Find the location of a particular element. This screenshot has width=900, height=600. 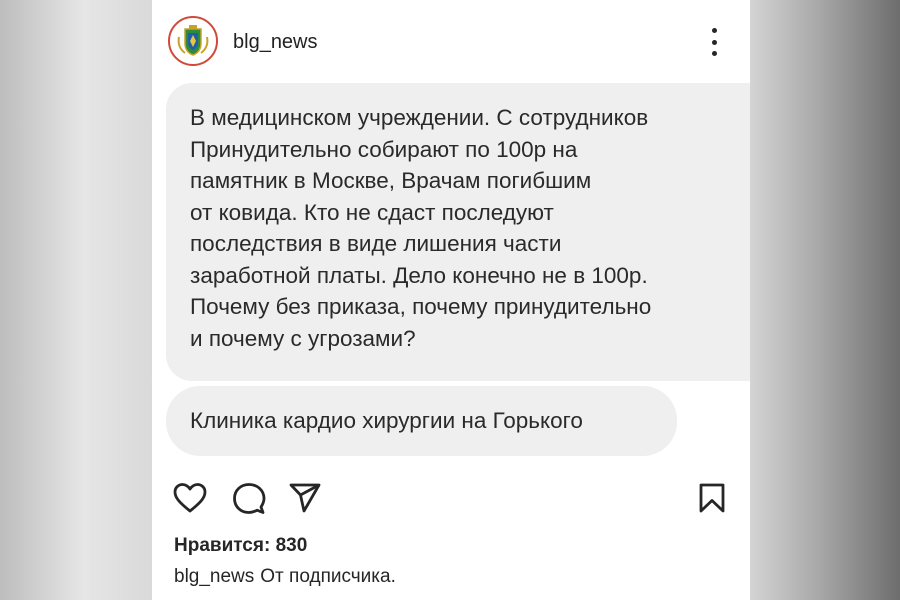

post-caption: blg_news От подписчика. is located at coordinates (285, 577).